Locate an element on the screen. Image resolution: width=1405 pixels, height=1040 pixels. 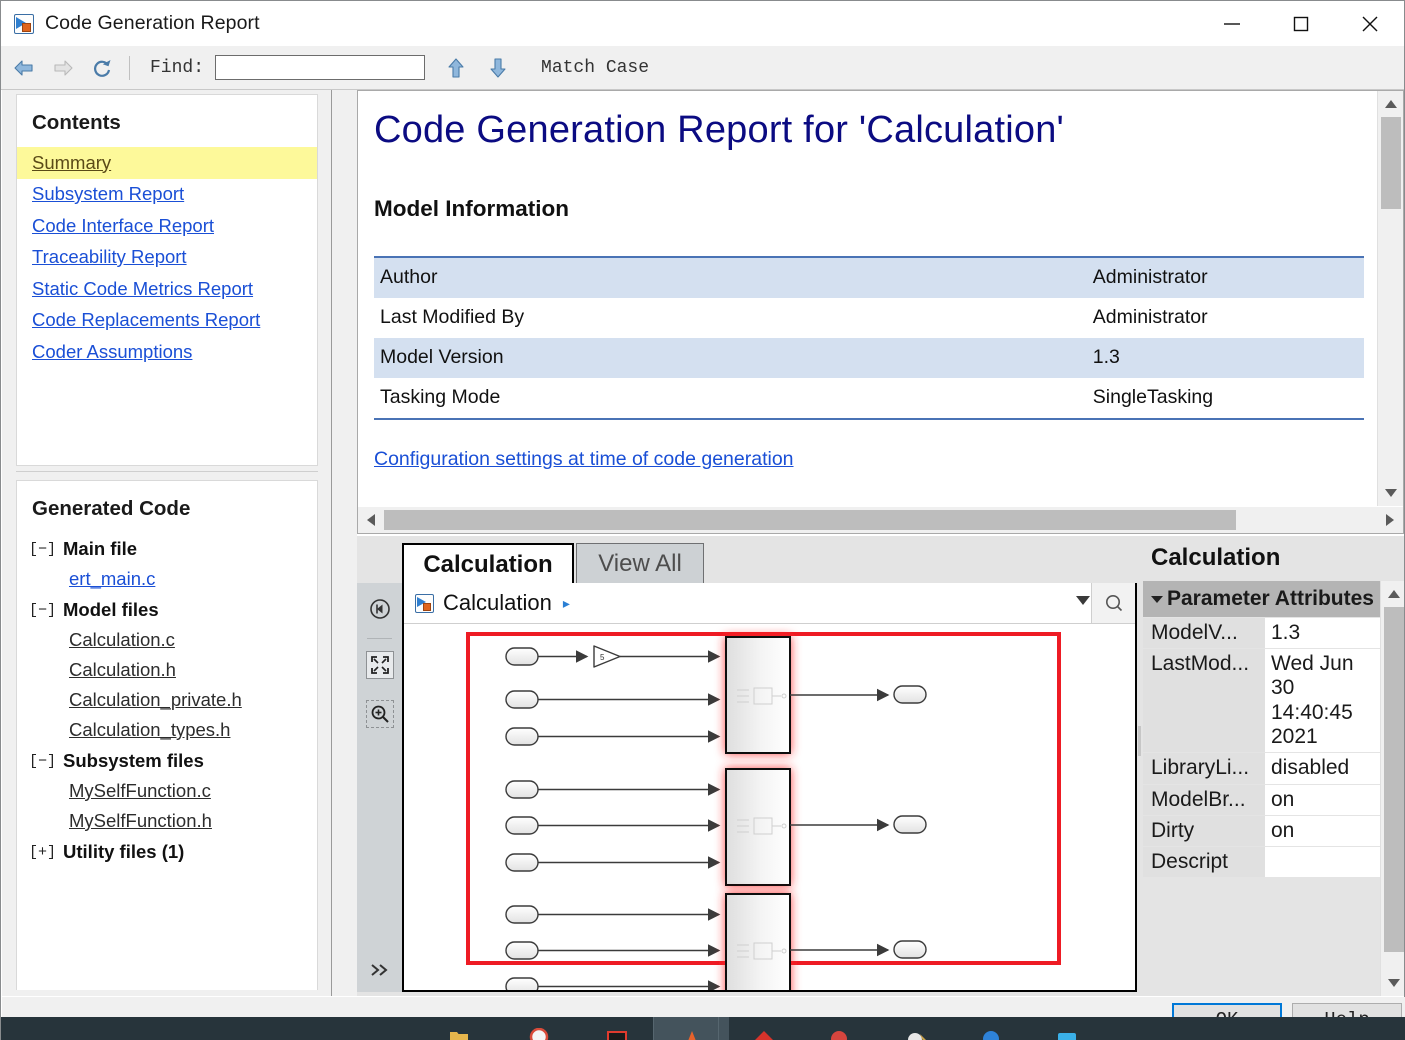
file-myselffunction-h: MySelfFunction.h is located at coordinates (167, 821).